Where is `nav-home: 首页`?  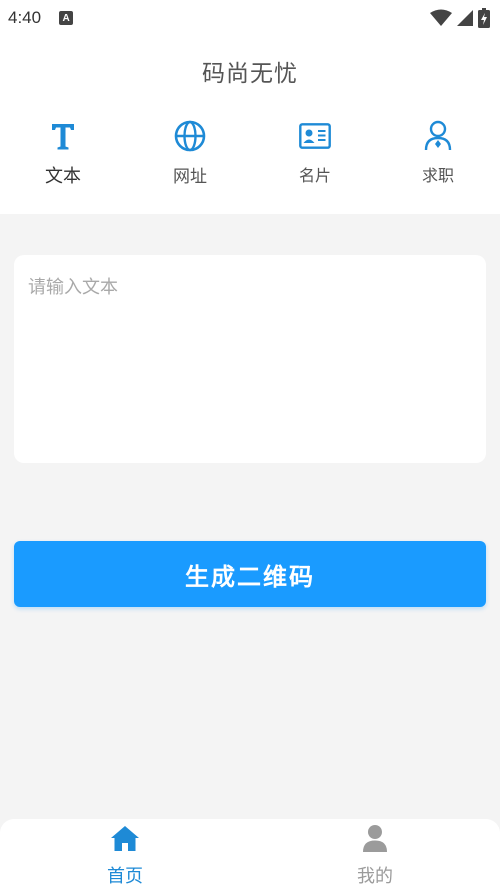 nav-home: 首页 is located at coordinates (125, 853).